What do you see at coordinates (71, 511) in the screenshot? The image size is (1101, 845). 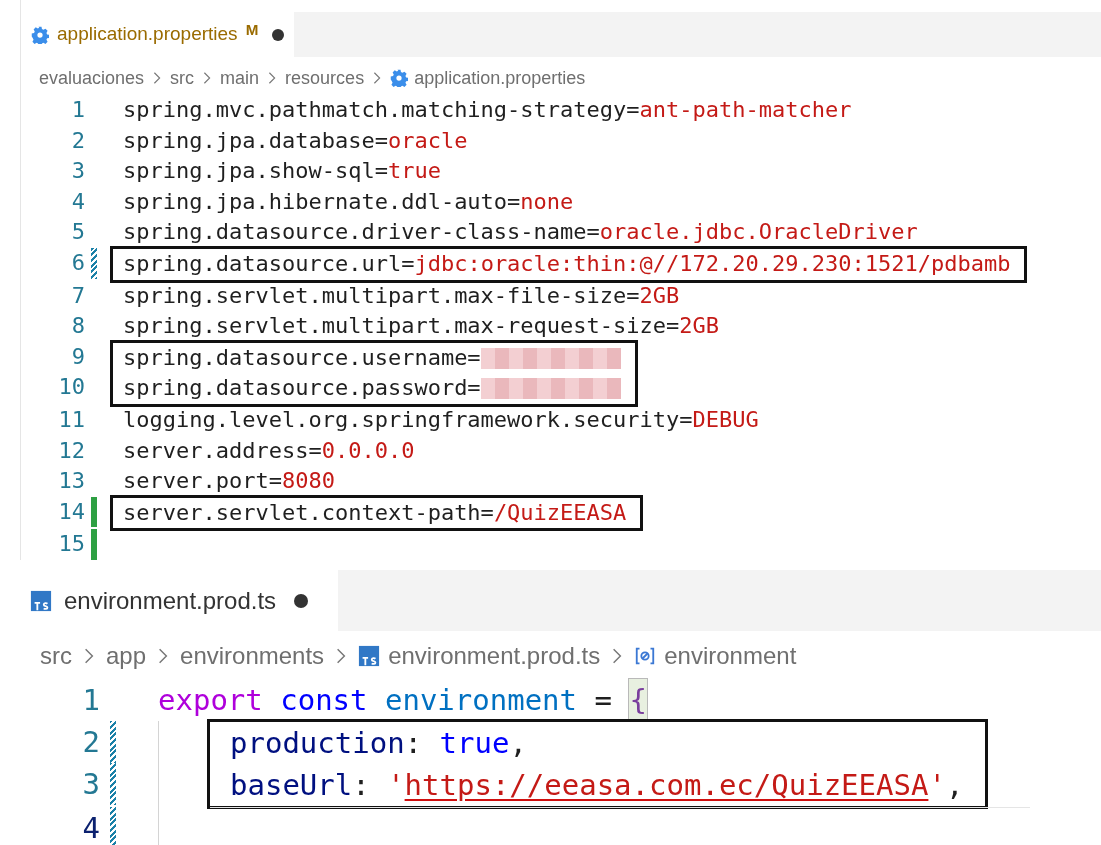 I see `line-number: 14` at bounding box center [71, 511].